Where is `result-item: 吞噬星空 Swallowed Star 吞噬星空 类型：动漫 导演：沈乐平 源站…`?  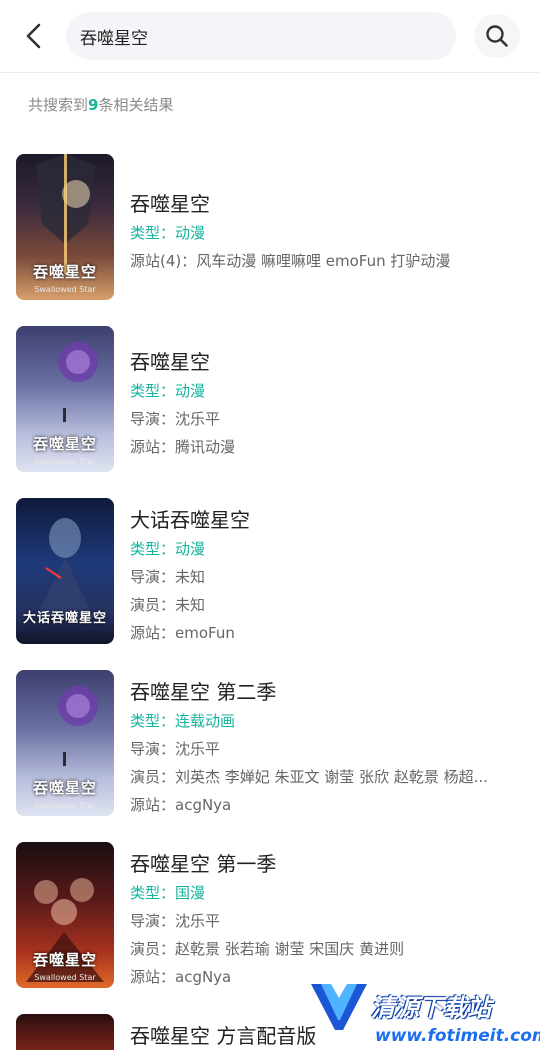
result-item: 吞噬星空 Swallowed Star 吞噬星空 类型：动漫 导演：沈乐平 源站… is located at coordinates (270, 401).